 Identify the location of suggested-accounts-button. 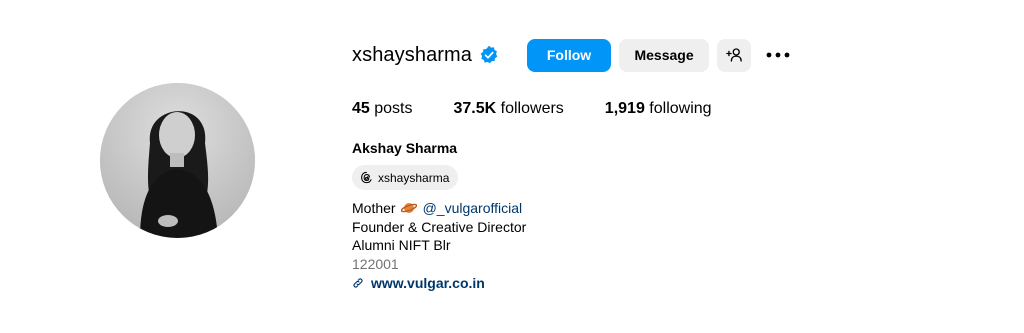
(734, 55).